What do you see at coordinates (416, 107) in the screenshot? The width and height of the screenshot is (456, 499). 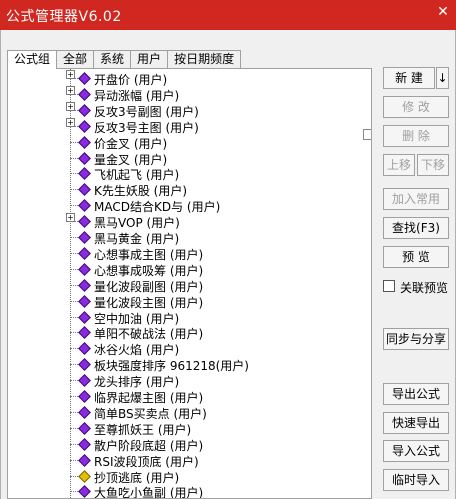 I see `modify-button: 修 改` at bounding box center [416, 107].